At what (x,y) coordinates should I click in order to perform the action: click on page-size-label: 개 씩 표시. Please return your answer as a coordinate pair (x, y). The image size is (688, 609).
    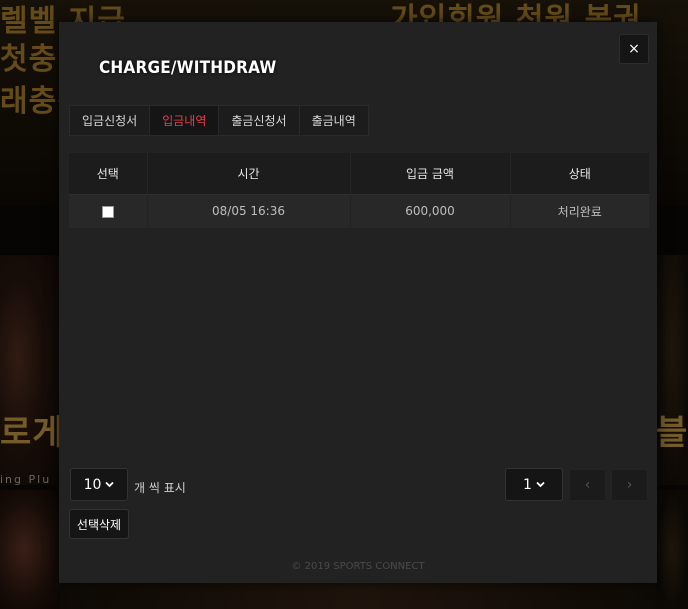
    Looking at the image, I should click on (160, 488).